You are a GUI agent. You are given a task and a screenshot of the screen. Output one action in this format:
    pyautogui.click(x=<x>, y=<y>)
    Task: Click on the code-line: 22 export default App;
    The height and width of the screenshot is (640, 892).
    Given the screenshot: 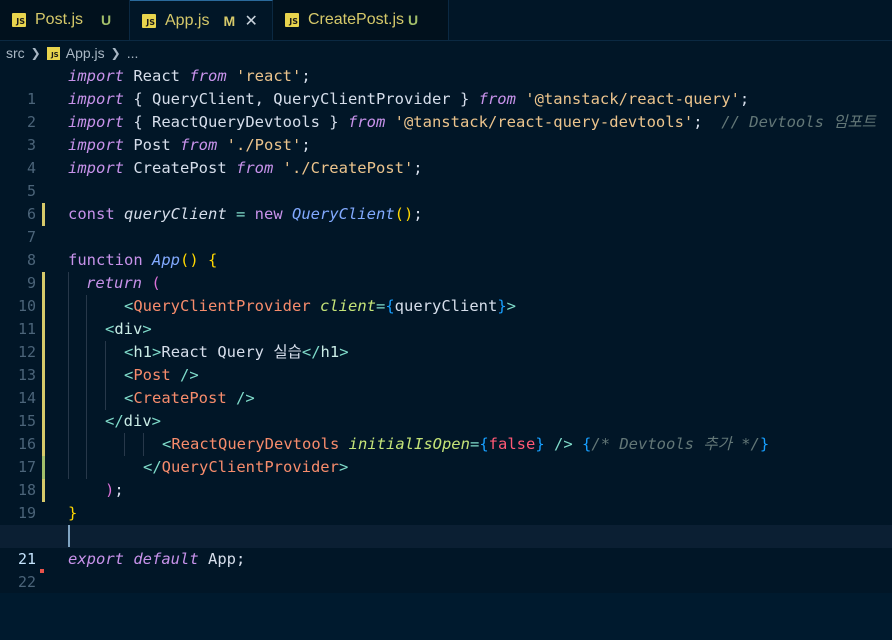 What is the action you would take?
    pyautogui.click(x=446, y=569)
    